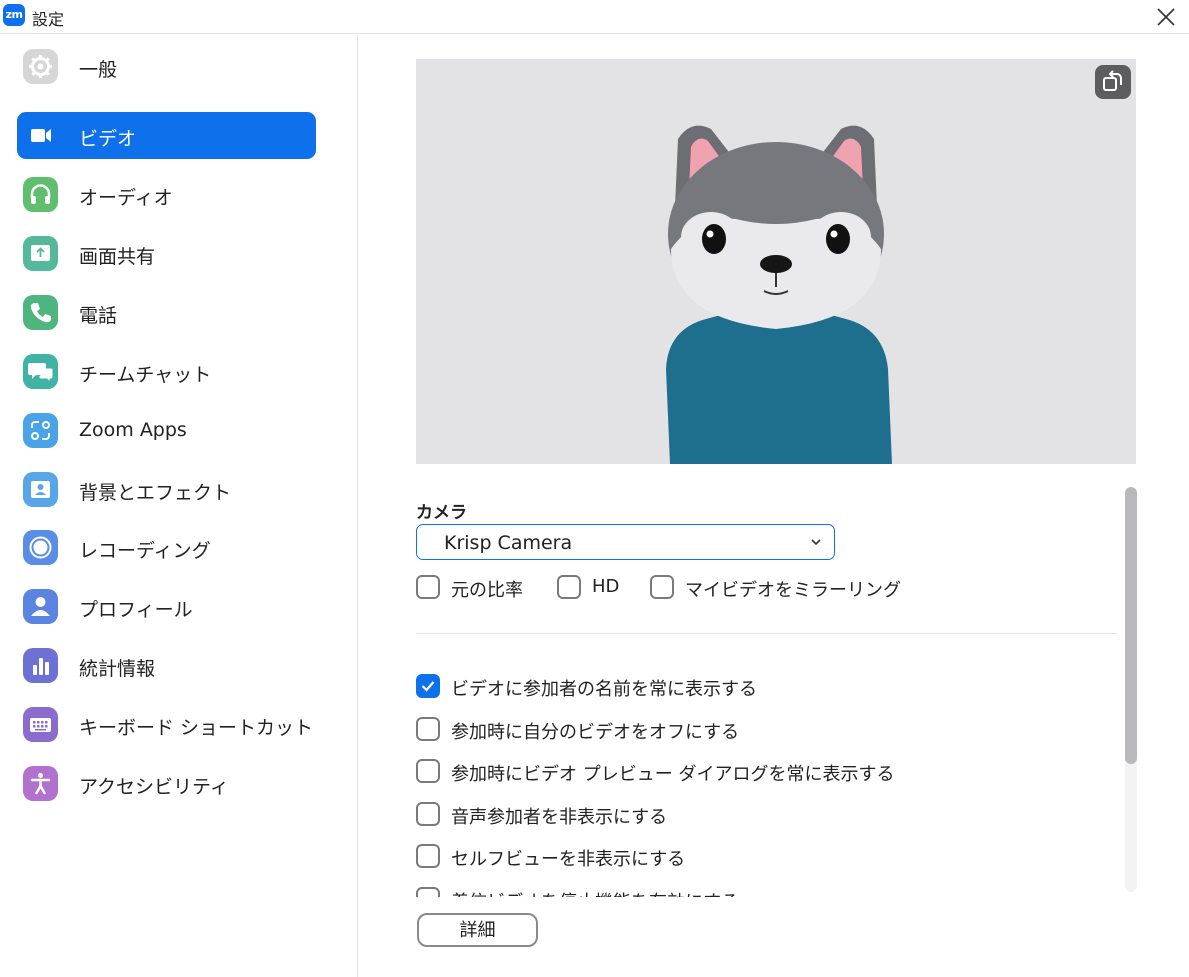  I want to click on camera-select-value: Krisp Camera, so click(508, 543).